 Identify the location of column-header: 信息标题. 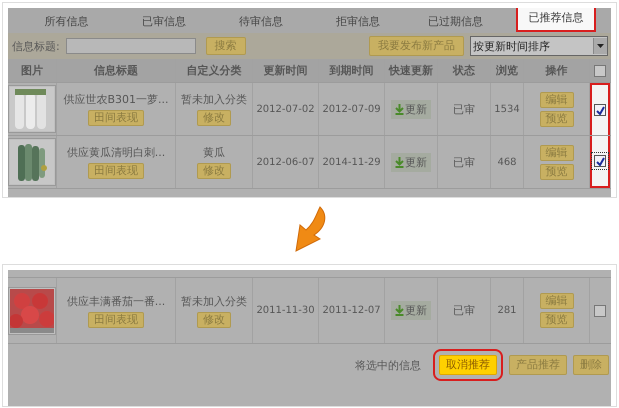
(116, 70).